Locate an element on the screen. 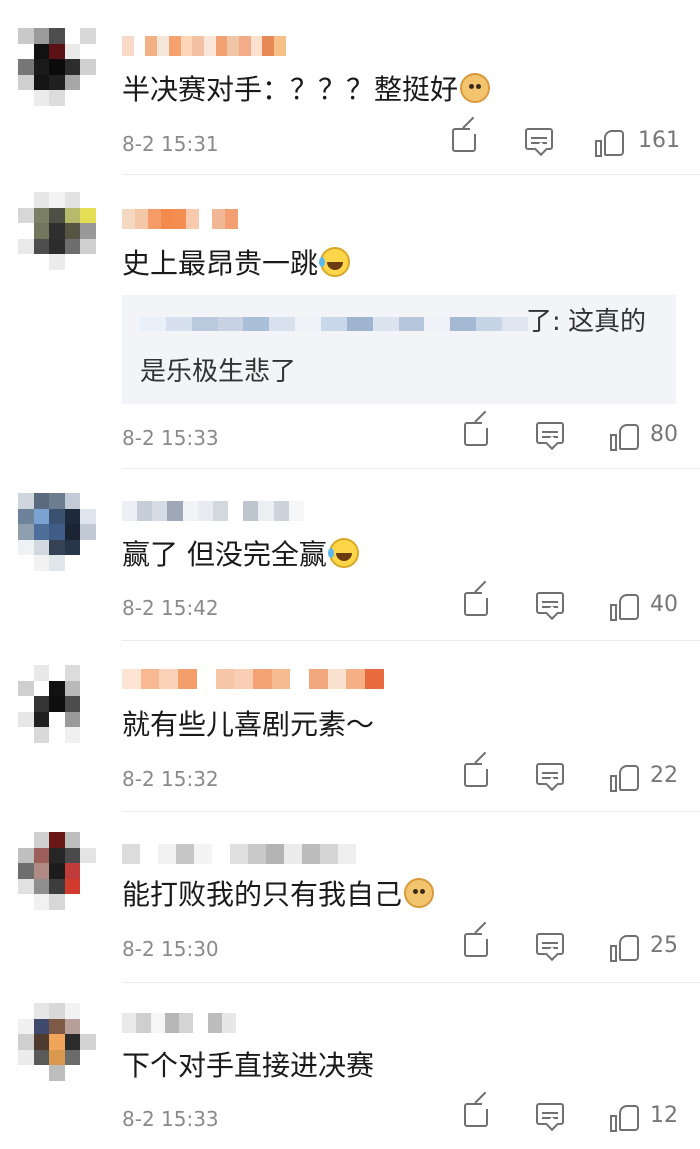 This screenshot has height=1149, width=700. doge-emoji is located at coordinates (419, 893).